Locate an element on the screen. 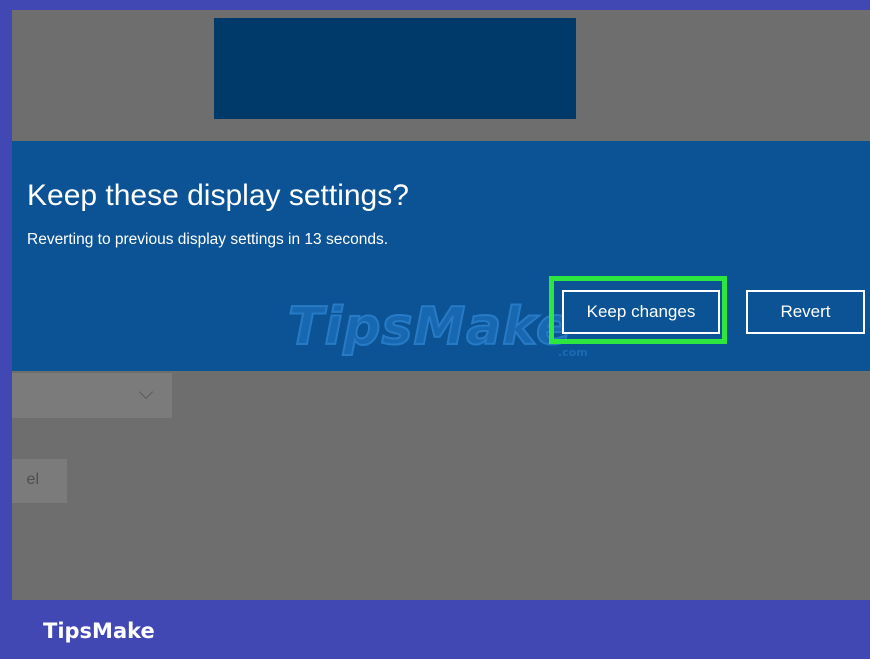 This screenshot has height=659, width=870. revert-button: Revert is located at coordinates (805, 312).